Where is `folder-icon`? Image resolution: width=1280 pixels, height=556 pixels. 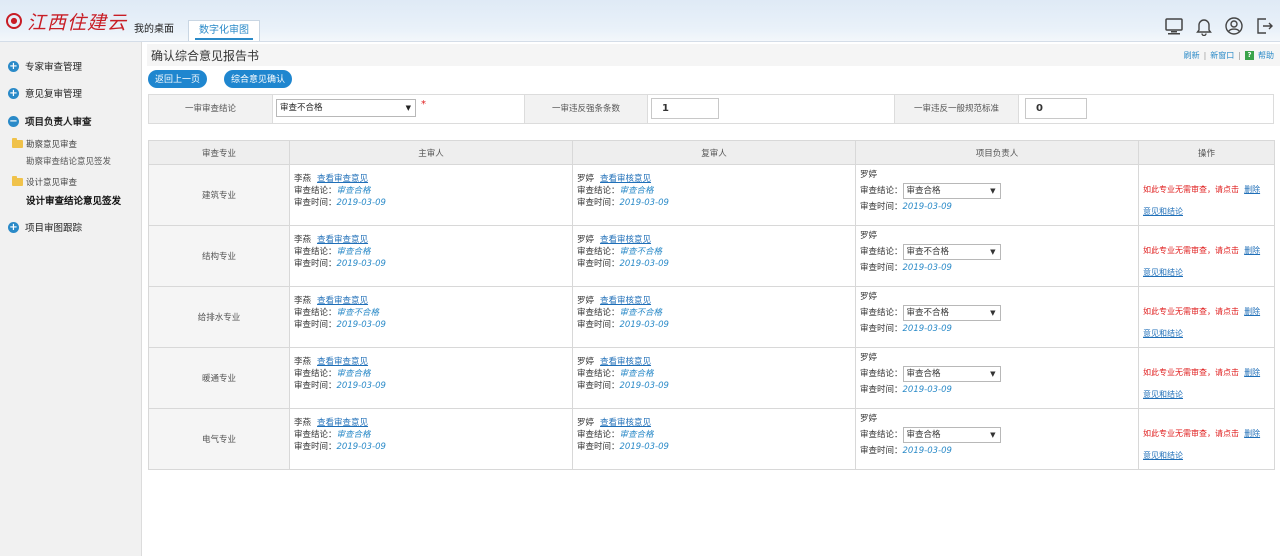 folder-icon is located at coordinates (17, 181).